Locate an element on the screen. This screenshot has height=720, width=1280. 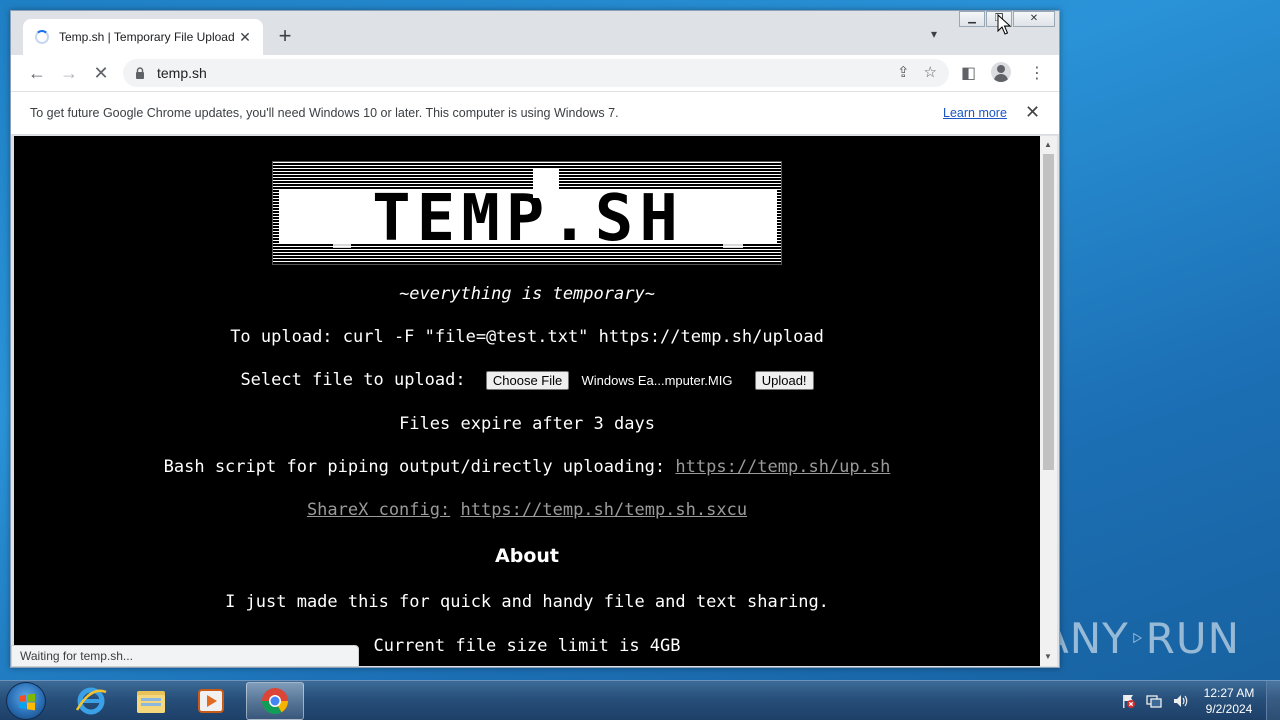
select-file-label: Select file to upload: is located at coordinates (353, 380).